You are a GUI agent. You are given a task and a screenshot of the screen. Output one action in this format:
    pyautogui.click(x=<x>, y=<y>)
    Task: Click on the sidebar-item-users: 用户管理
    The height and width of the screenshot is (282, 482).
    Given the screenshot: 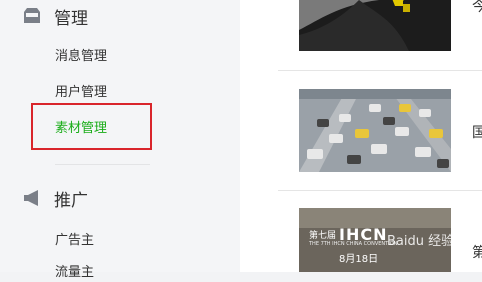 What is the action you would take?
    pyautogui.click(x=81, y=93)
    